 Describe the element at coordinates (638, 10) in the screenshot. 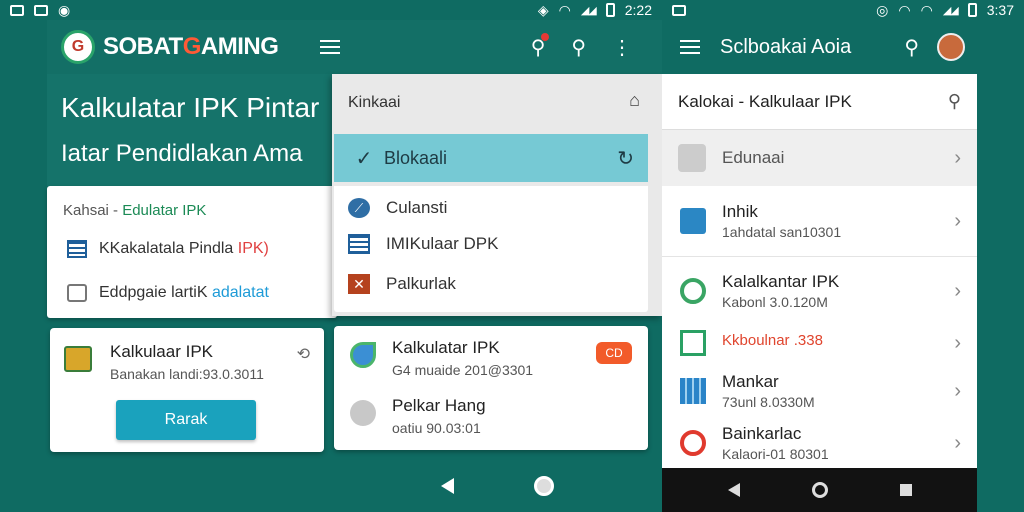

I see `clock-text: 2:22` at that location.